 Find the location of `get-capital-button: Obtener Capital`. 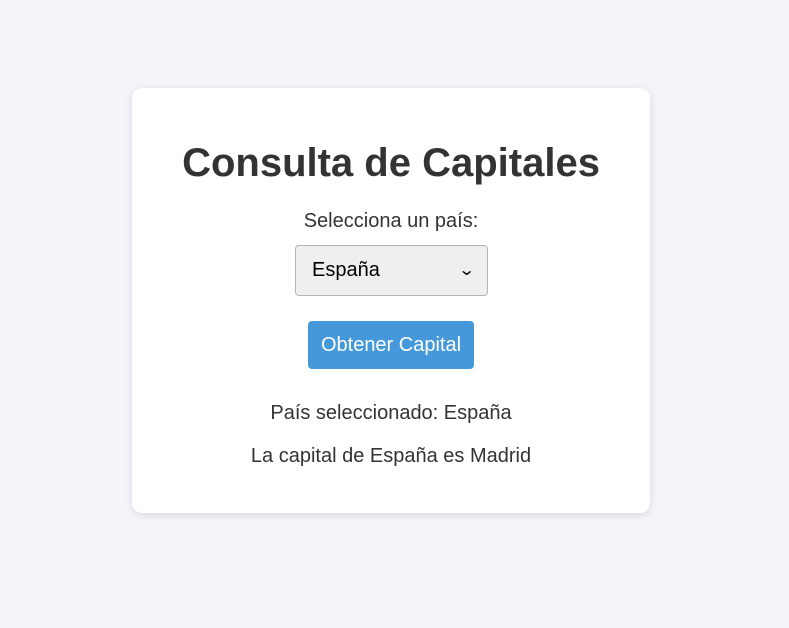

get-capital-button: Obtener Capital is located at coordinates (391, 345).